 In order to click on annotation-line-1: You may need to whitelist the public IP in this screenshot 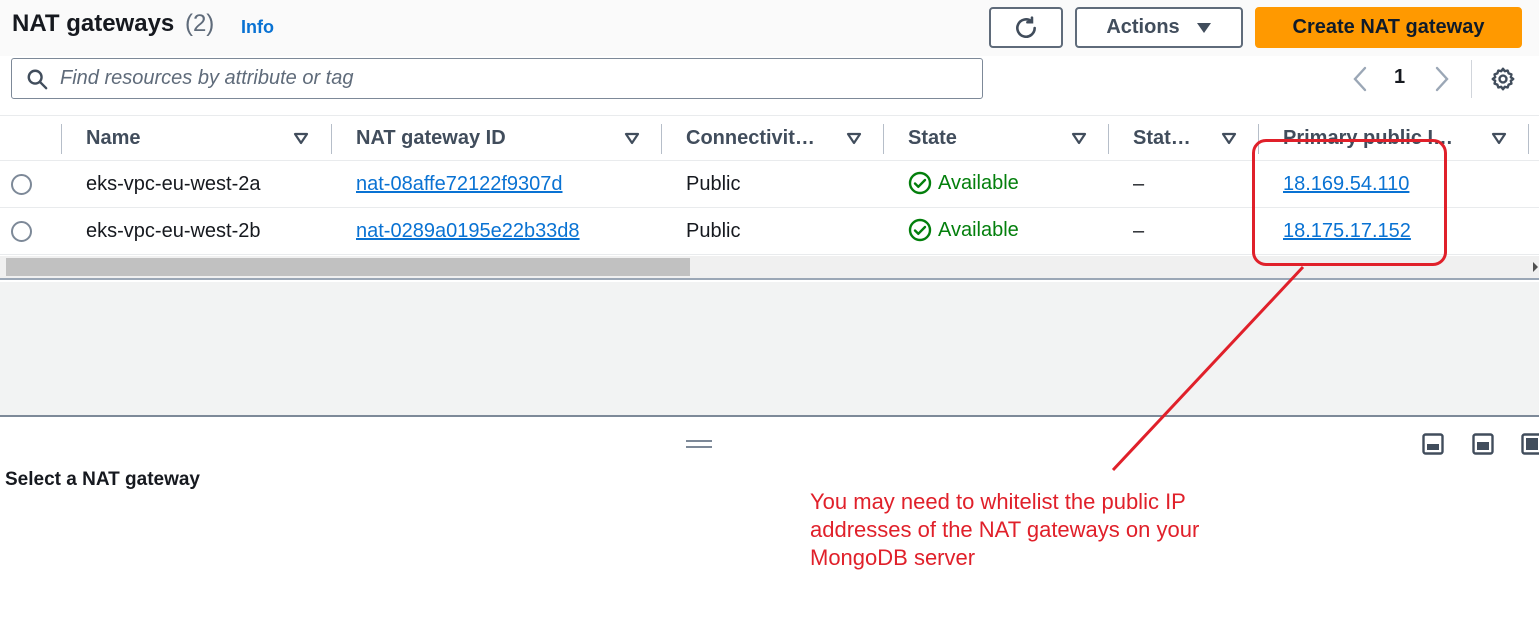, I will do `click(998, 501)`.